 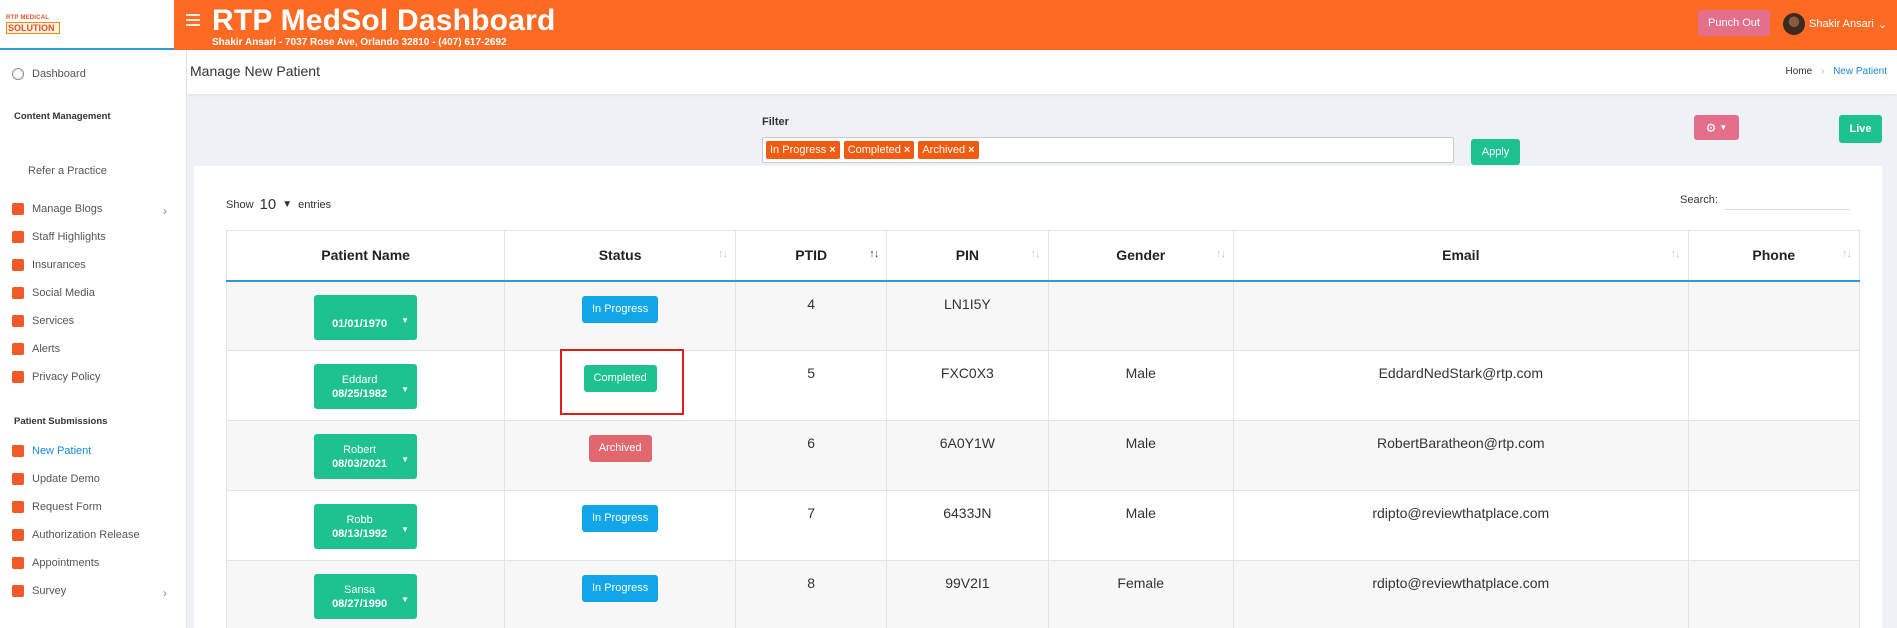 What do you see at coordinates (620, 448) in the screenshot?
I see `status-badge: Archived` at bounding box center [620, 448].